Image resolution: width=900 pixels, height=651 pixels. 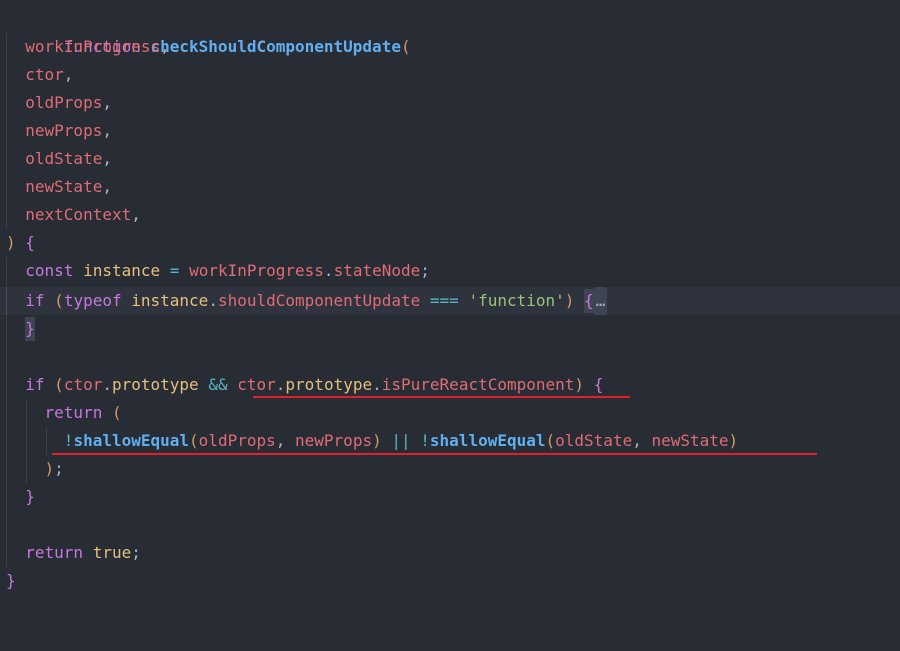 What do you see at coordinates (450, 75) in the screenshot?
I see `code-line-3: ctor,` at bounding box center [450, 75].